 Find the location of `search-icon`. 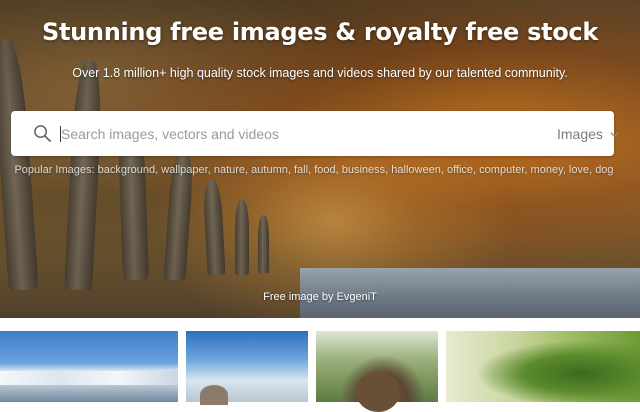

search-icon is located at coordinates (42, 133).